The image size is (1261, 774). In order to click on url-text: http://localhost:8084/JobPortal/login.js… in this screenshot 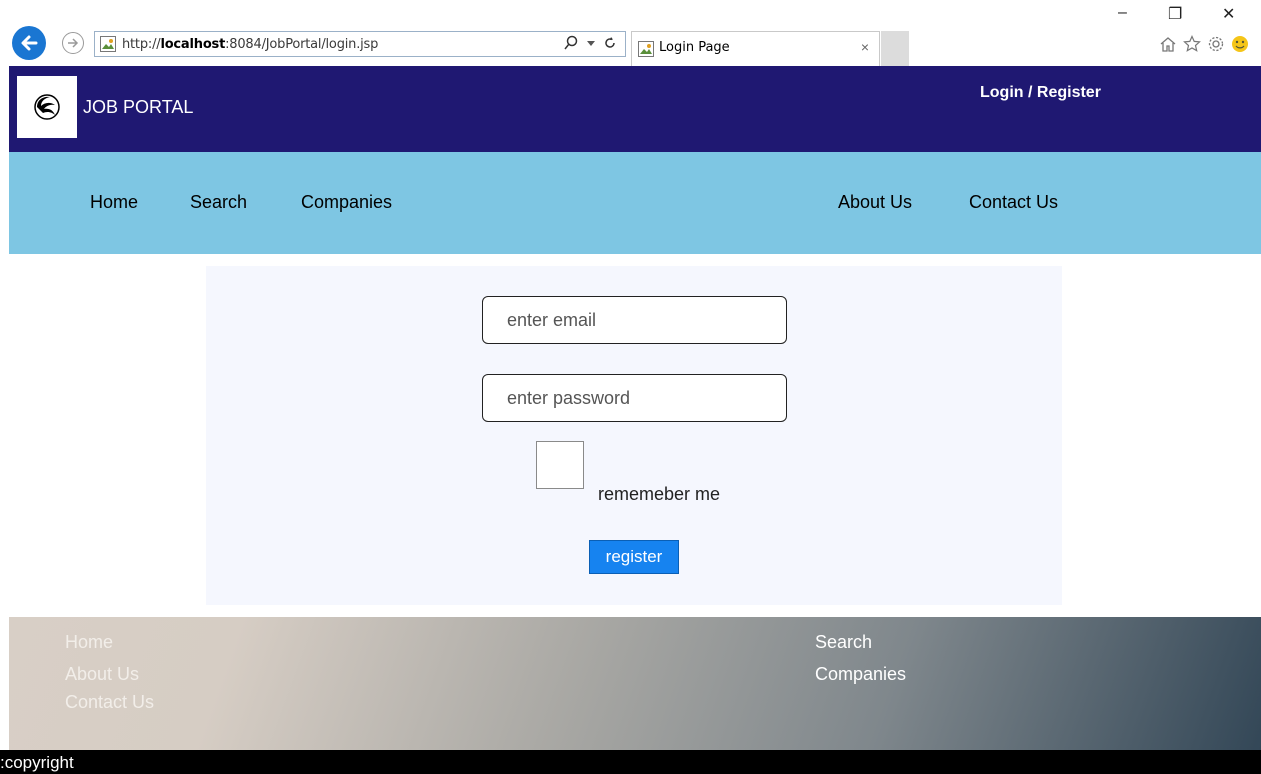, I will do `click(250, 44)`.